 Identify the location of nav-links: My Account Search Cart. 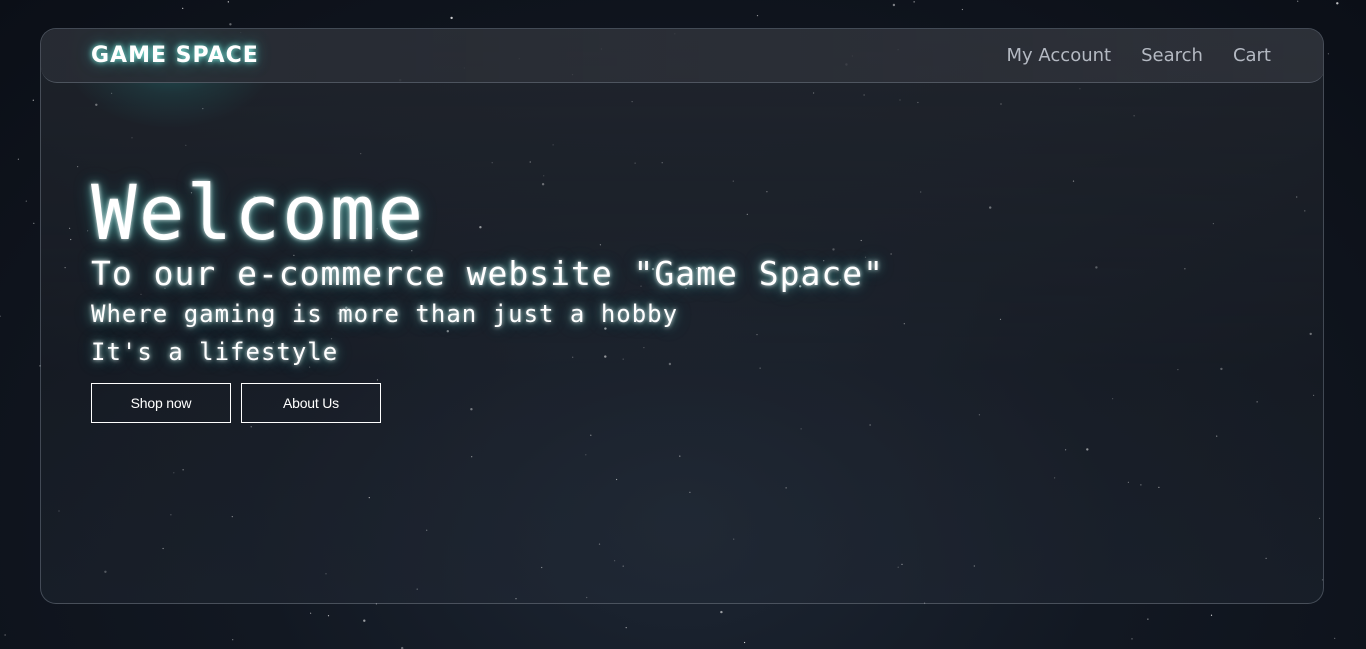
(1139, 55).